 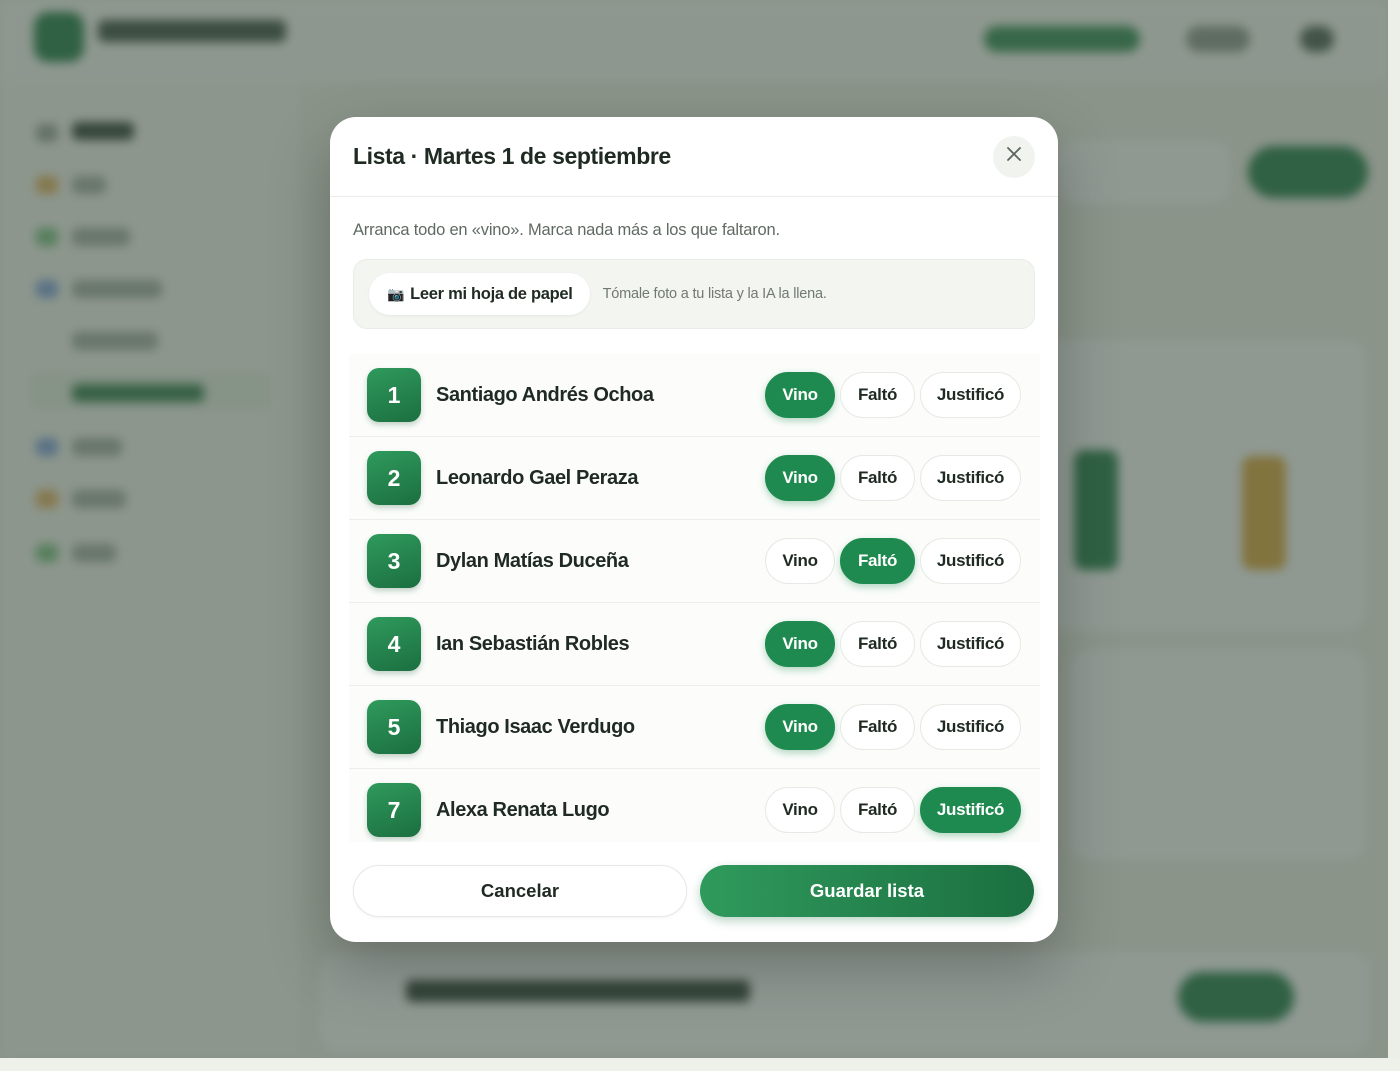 I want to click on student-number-badge: 1, so click(x=394, y=395).